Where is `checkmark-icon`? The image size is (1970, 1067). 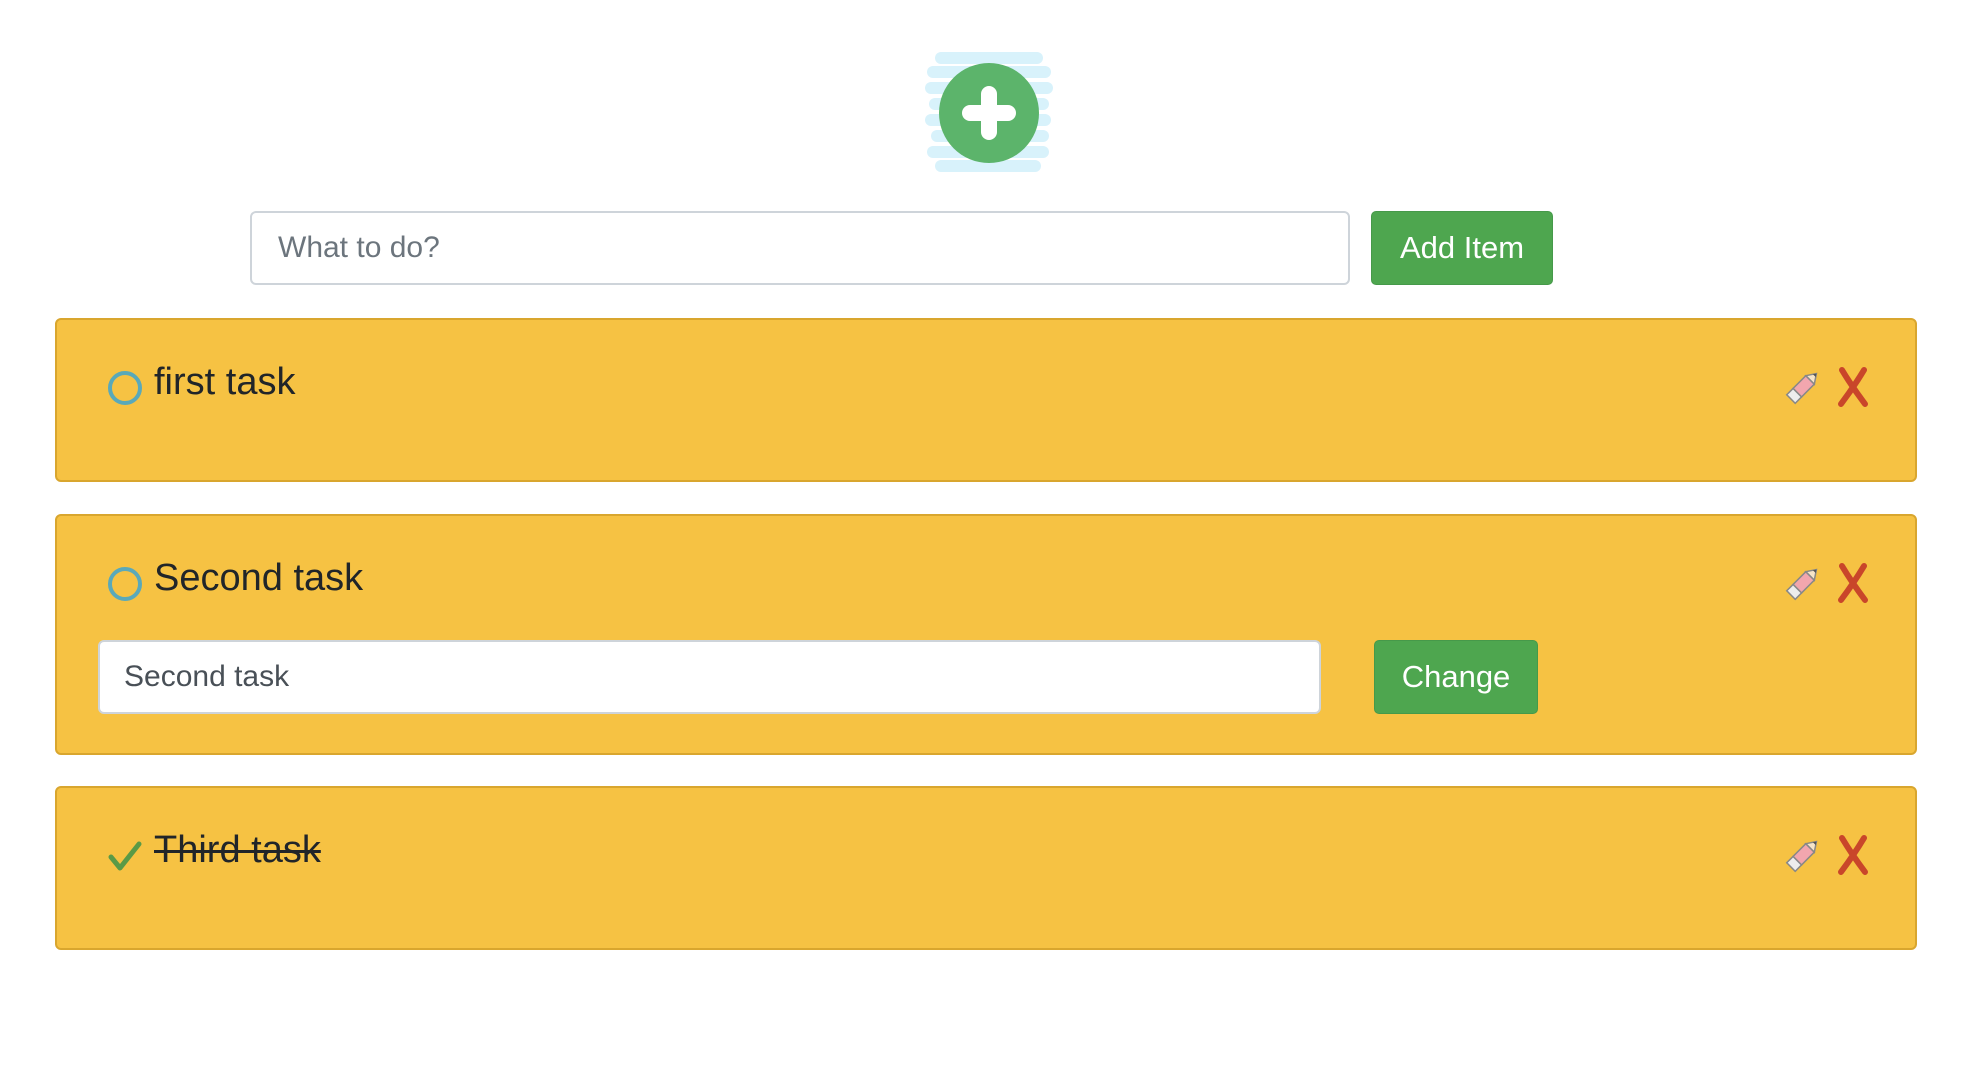 checkmark-icon is located at coordinates (125, 856).